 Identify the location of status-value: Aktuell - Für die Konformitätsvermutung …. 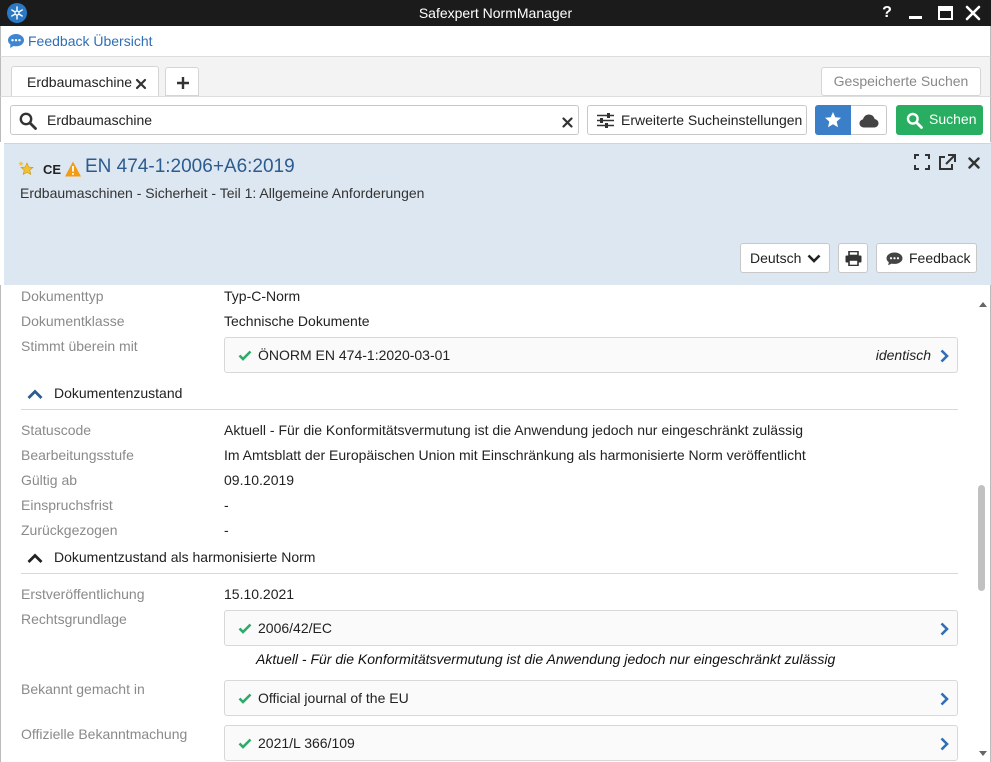
(513, 430).